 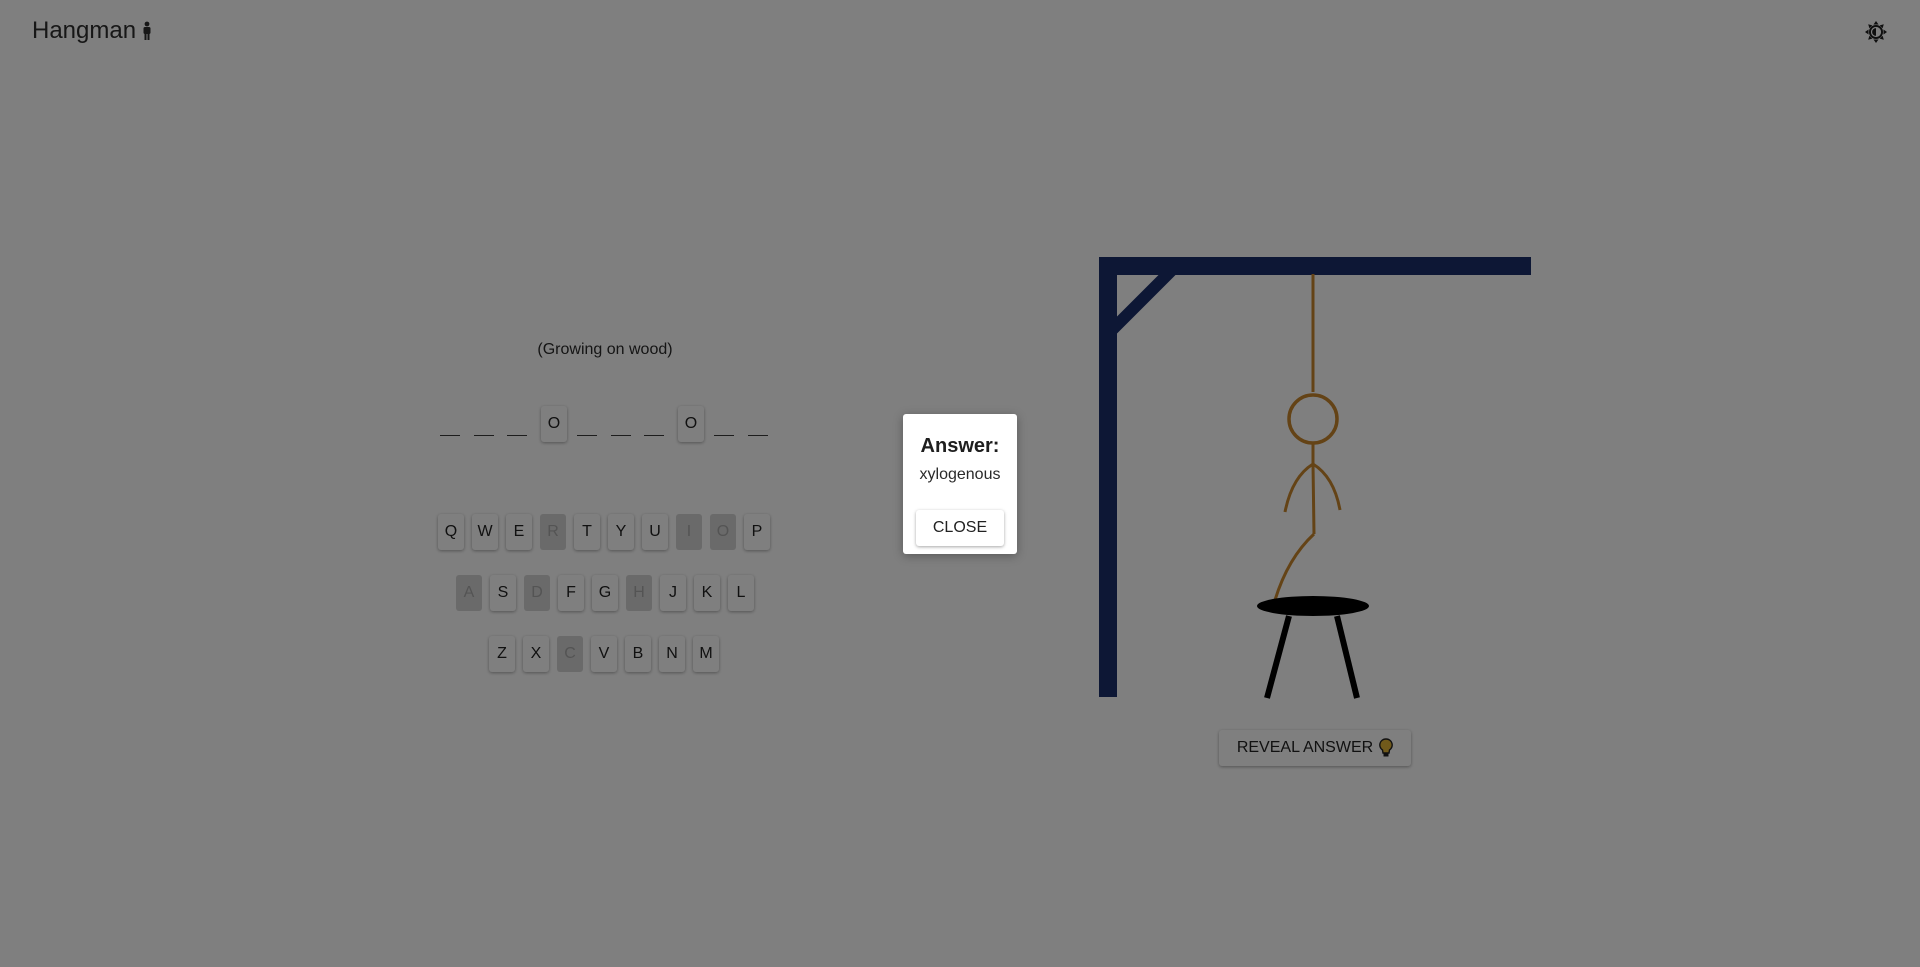 What do you see at coordinates (960, 446) in the screenshot?
I see `dialog-title: Answer:` at bounding box center [960, 446].